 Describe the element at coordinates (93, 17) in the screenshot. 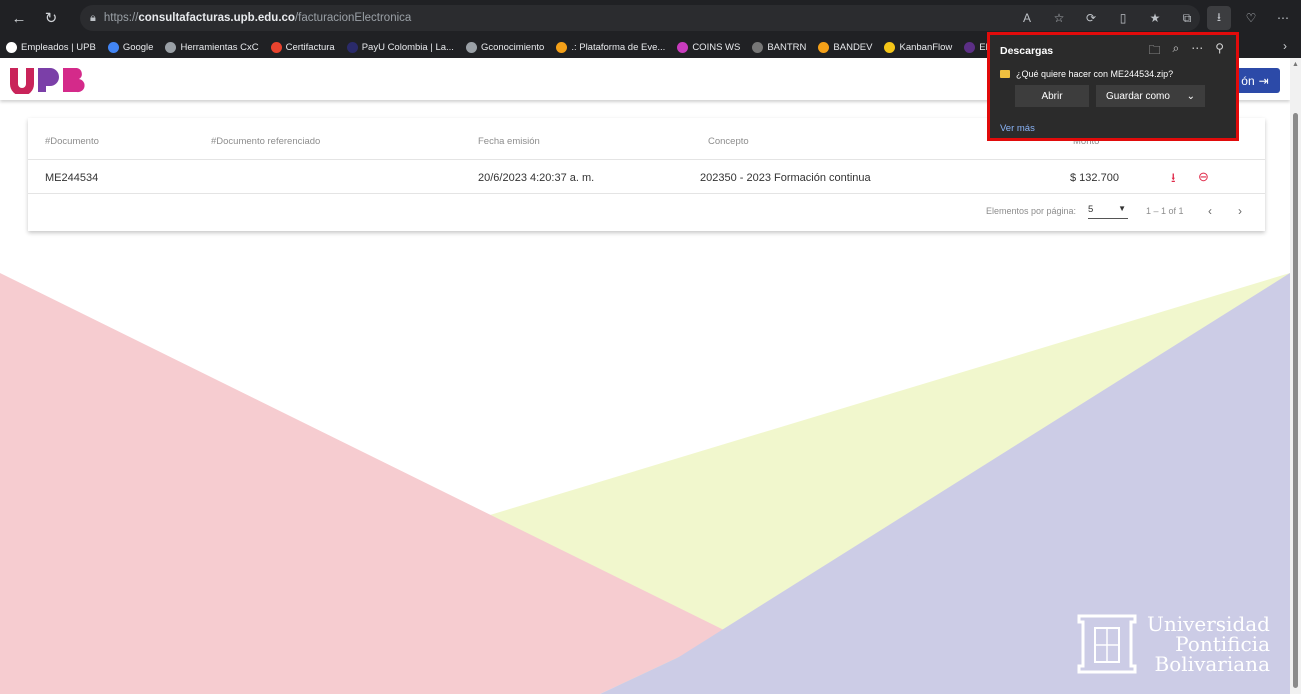

I see `lock-icon: 🔒︎` at that location.